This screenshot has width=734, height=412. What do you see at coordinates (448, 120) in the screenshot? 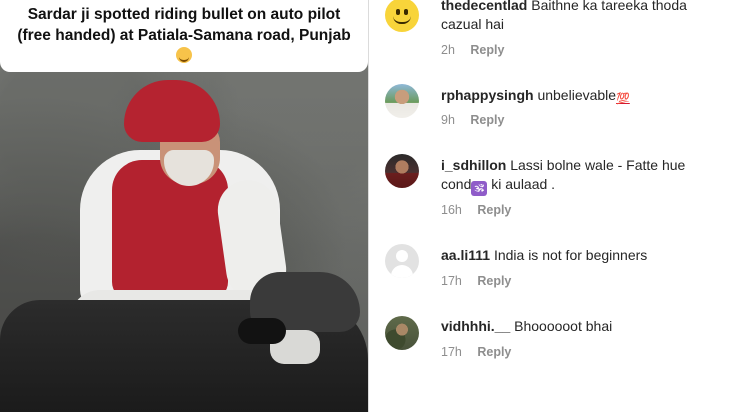
I see `comment-time: 9h` at bounding box center [448, 120].